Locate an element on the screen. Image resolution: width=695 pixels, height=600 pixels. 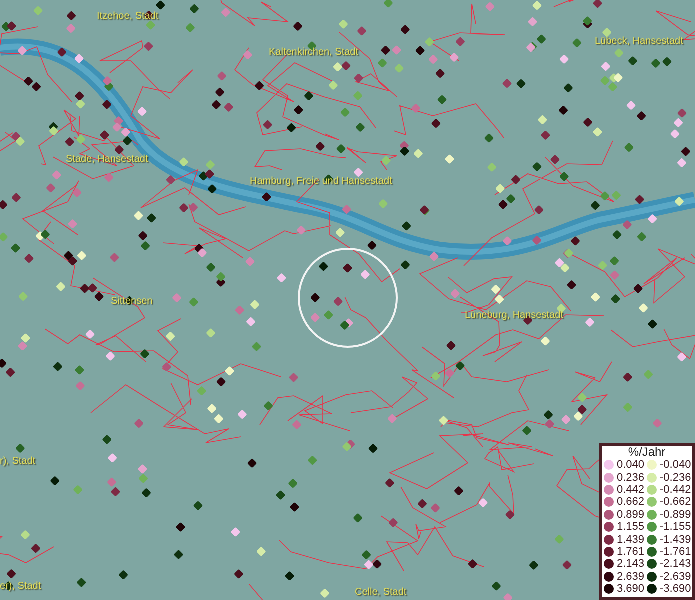
legend-label: 3.690 is located at coordinates (631, 589).